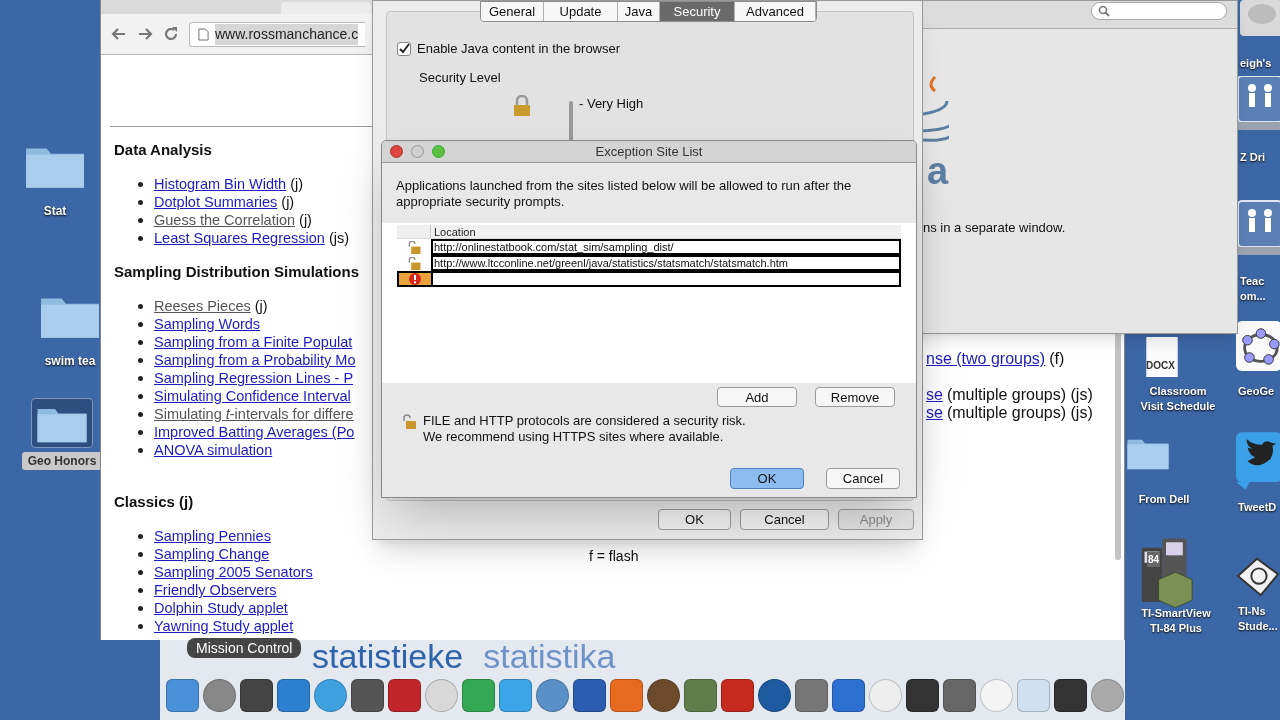 Image resolution: width=1280 pixels, height=720 pixels. What do you see at coordinates (207, 324) in the screenshot?
I see `link: Sampling Words` at bounding box center [207, 324].